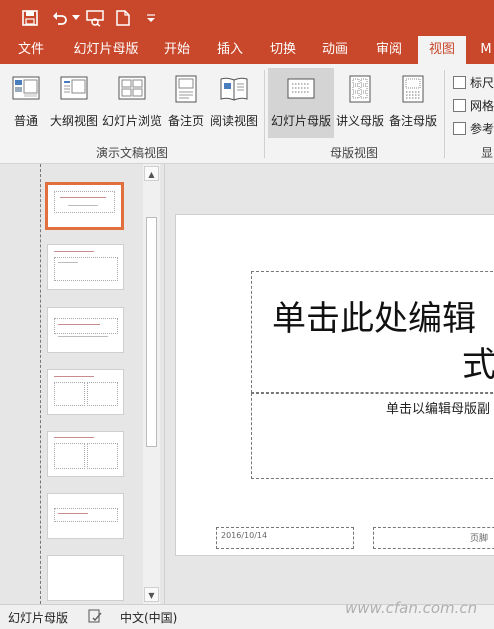 This screenshot has width=494, height=629. I want to click on slide-master-button: 幻灯片母版, so click(301, 103).